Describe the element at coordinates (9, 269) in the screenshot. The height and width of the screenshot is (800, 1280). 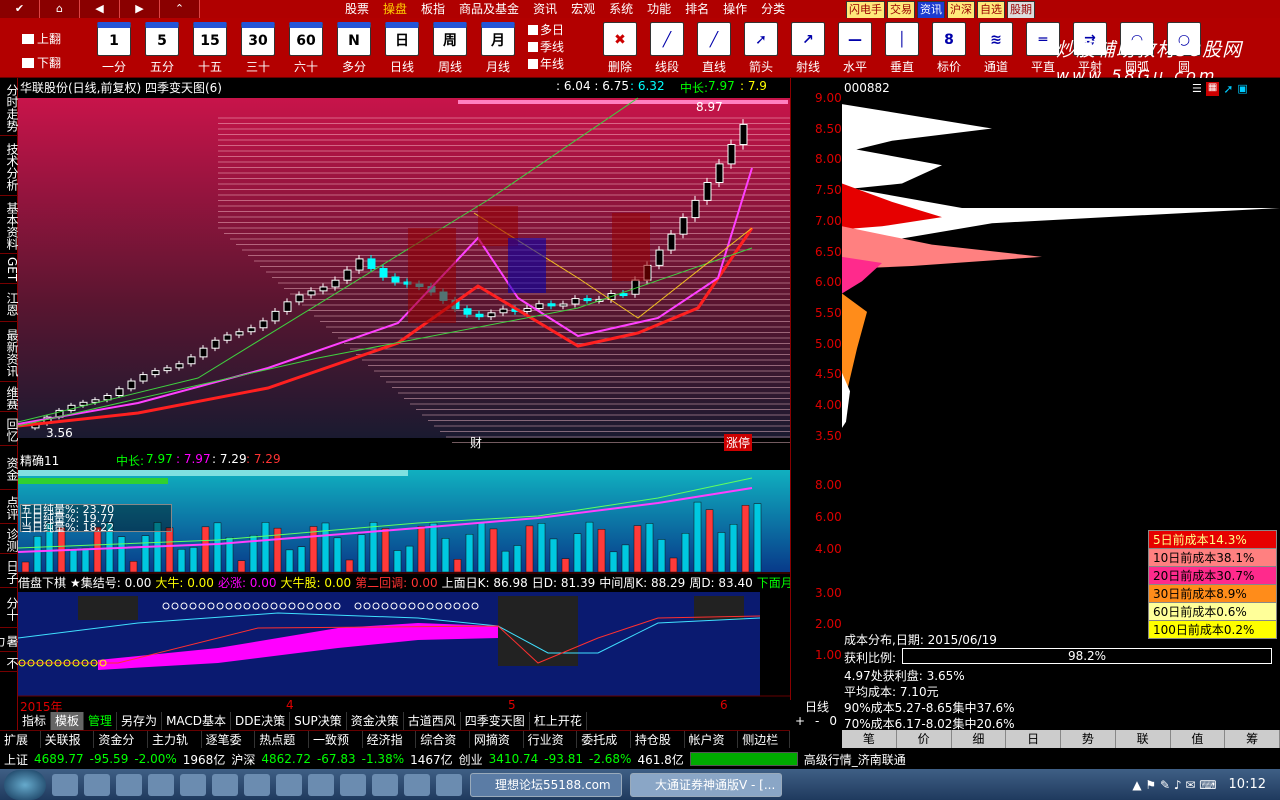
I see `left-tab-3: GET` at that location.